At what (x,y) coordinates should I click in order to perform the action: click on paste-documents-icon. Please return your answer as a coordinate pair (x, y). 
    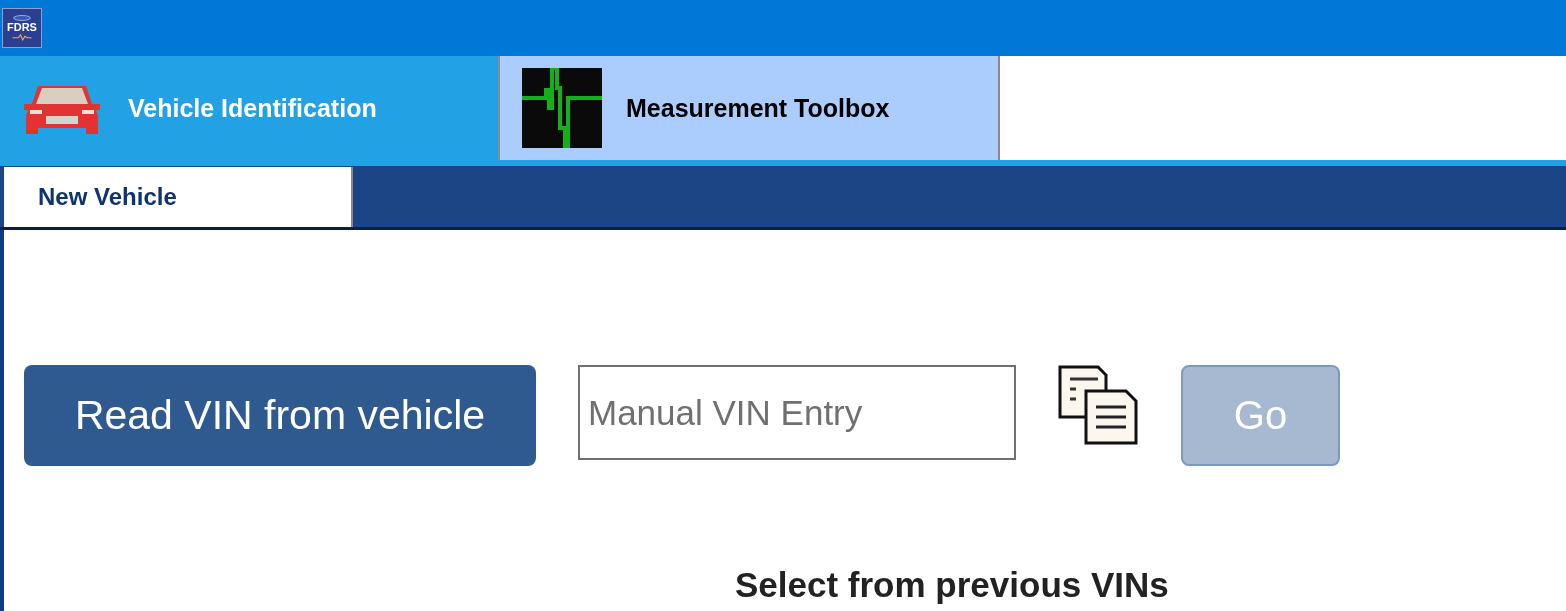
    Looking at the image, I should click on (1099, 405).